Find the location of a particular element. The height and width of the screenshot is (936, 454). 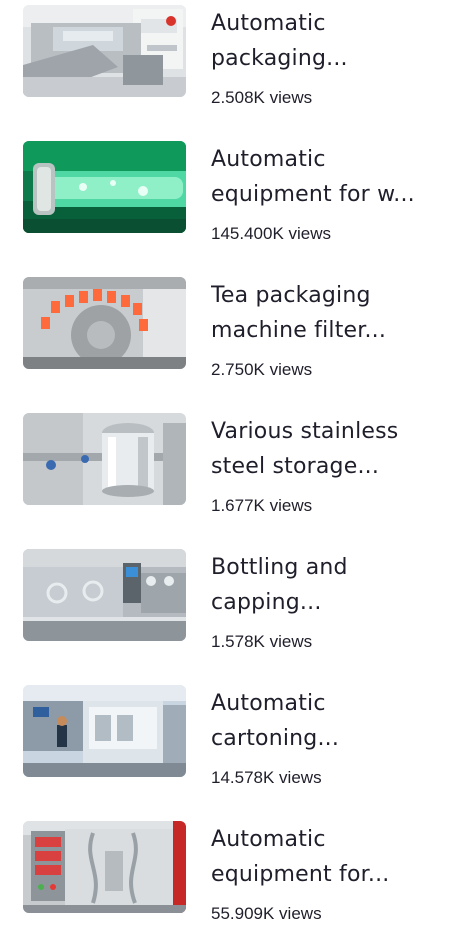

video-title-line: Bottling and is located at coordinates (279, 567).